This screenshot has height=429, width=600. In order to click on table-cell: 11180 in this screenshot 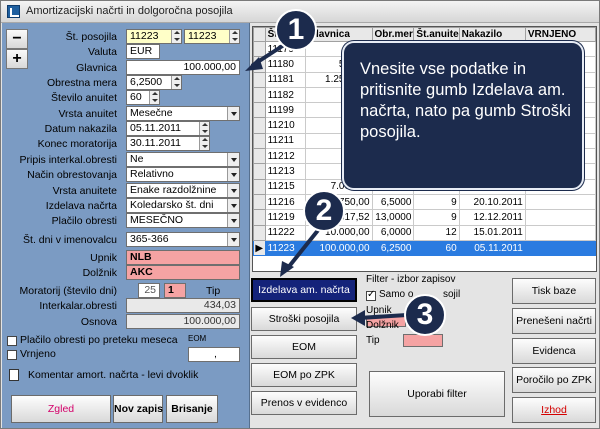, I will do `click(285, 64)`.